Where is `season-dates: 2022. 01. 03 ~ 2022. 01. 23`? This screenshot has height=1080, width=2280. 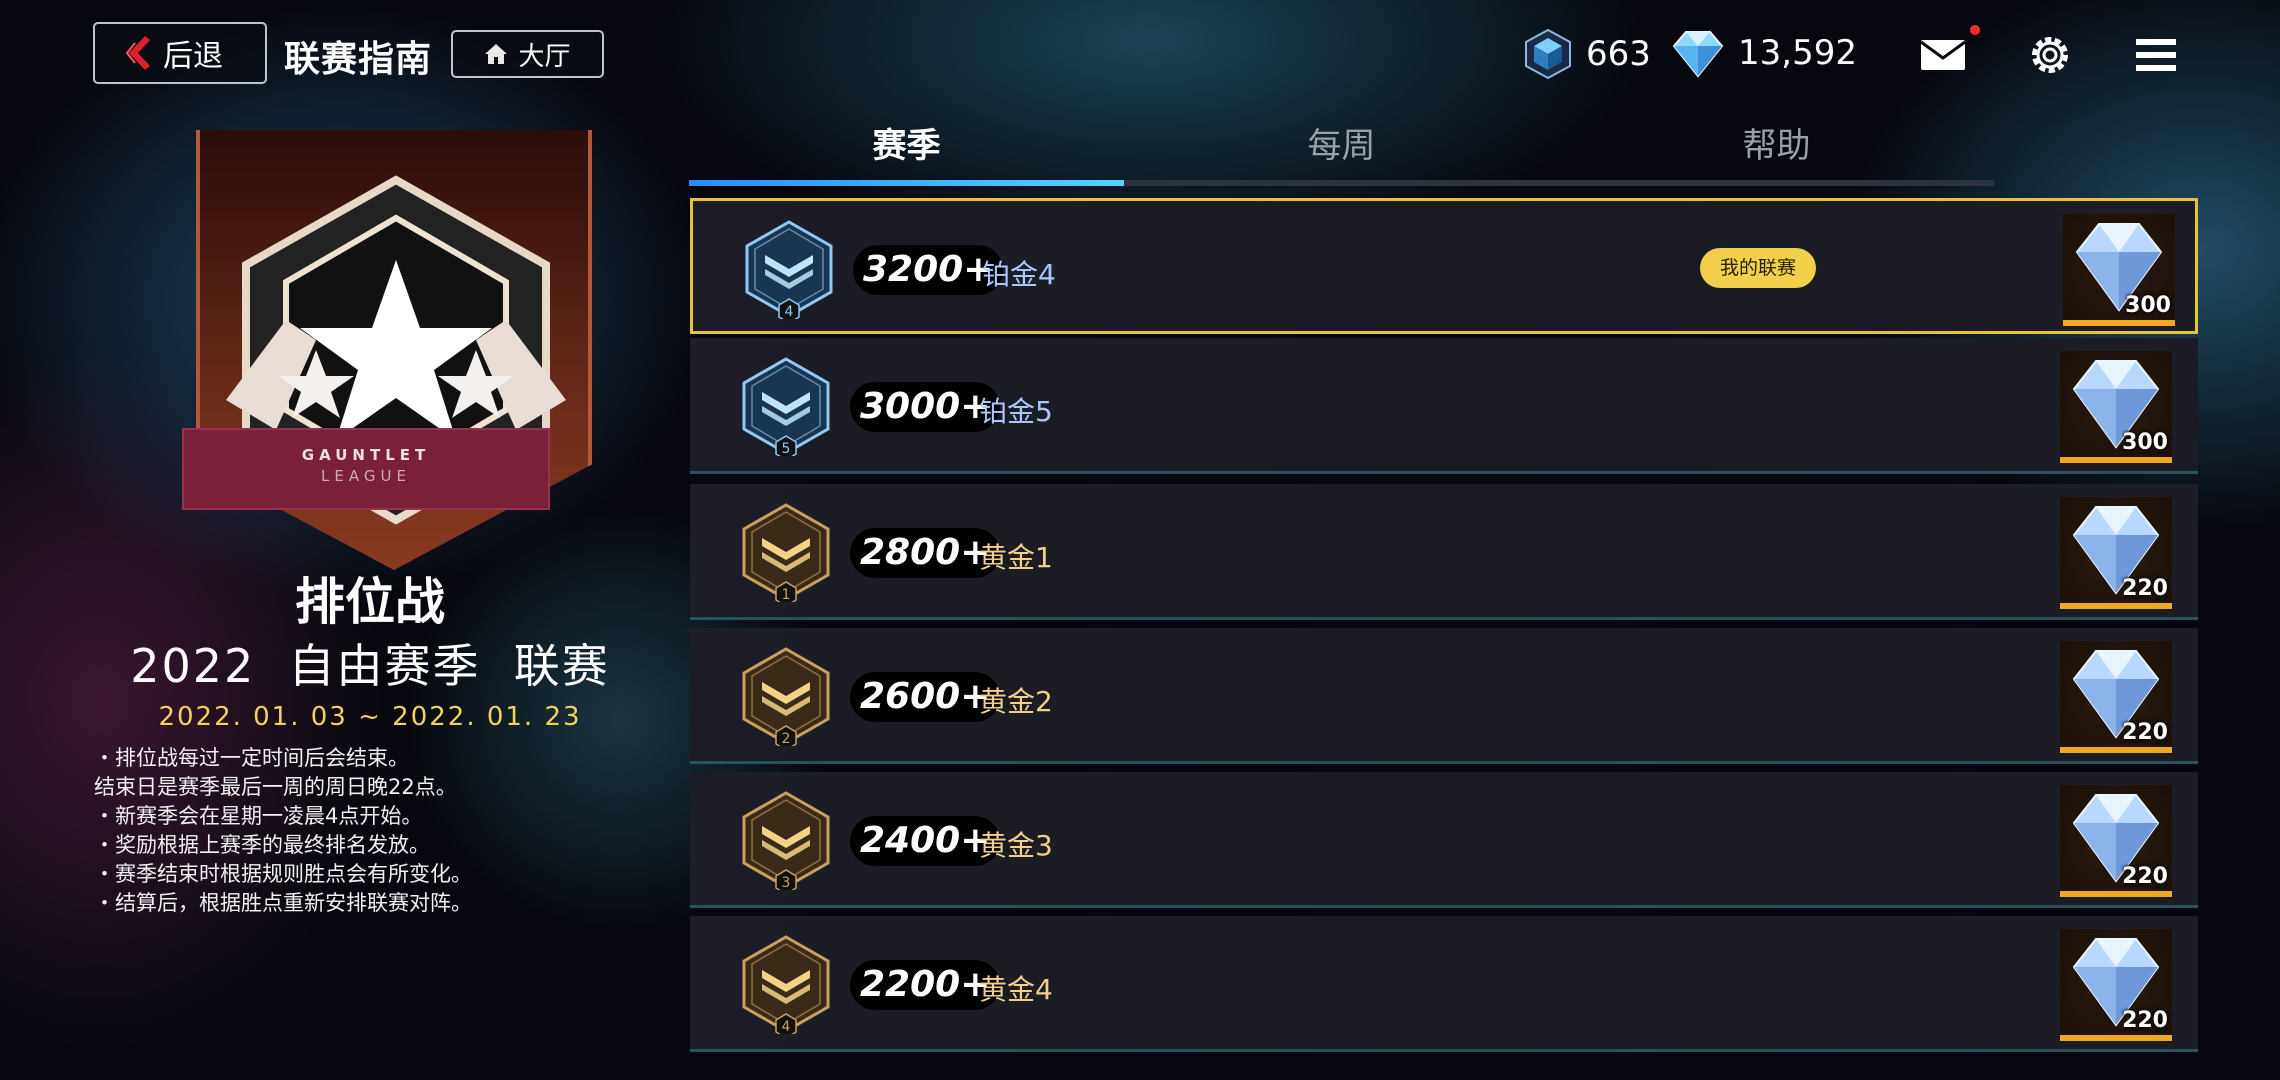
season-dates: 2022. 01. 03 ~ 2022. 01. 23 is located at coordinates (370, 717).